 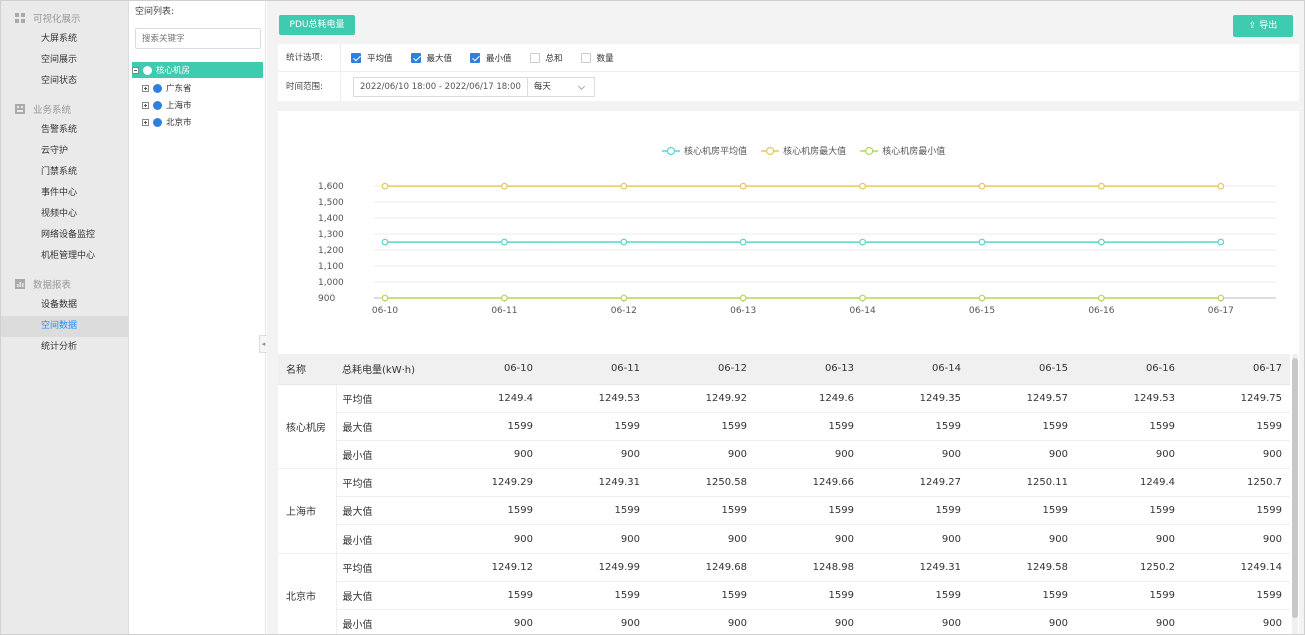 I want to click on nav-item-space-data: 空间数据, so click(x=64, y=326).